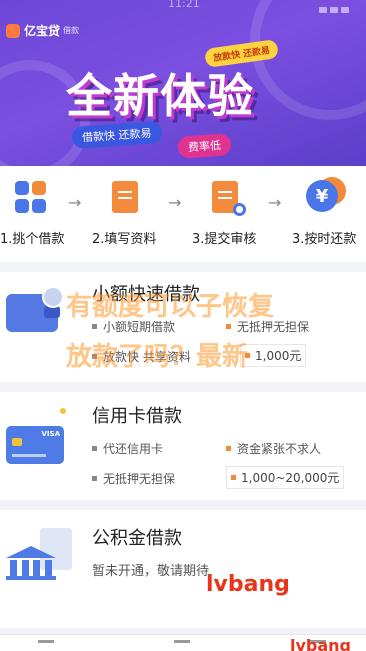  What do you see at coordinates (32, 239) in the screenshot?
I see `step-label: 1.挑个借款` at bounding box center [32, 239].